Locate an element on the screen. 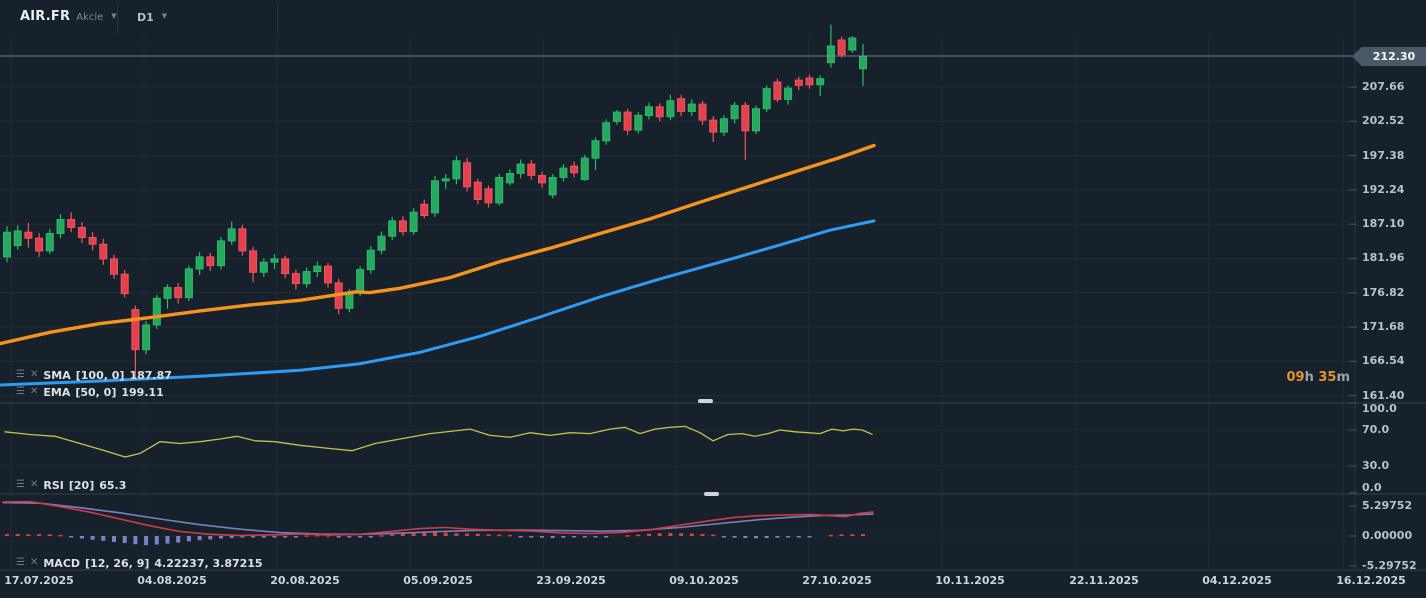 The width and height of the screenshot is (1426, 598). time-axis-label: 05.09.2025 is located at coordinates (438, 580).